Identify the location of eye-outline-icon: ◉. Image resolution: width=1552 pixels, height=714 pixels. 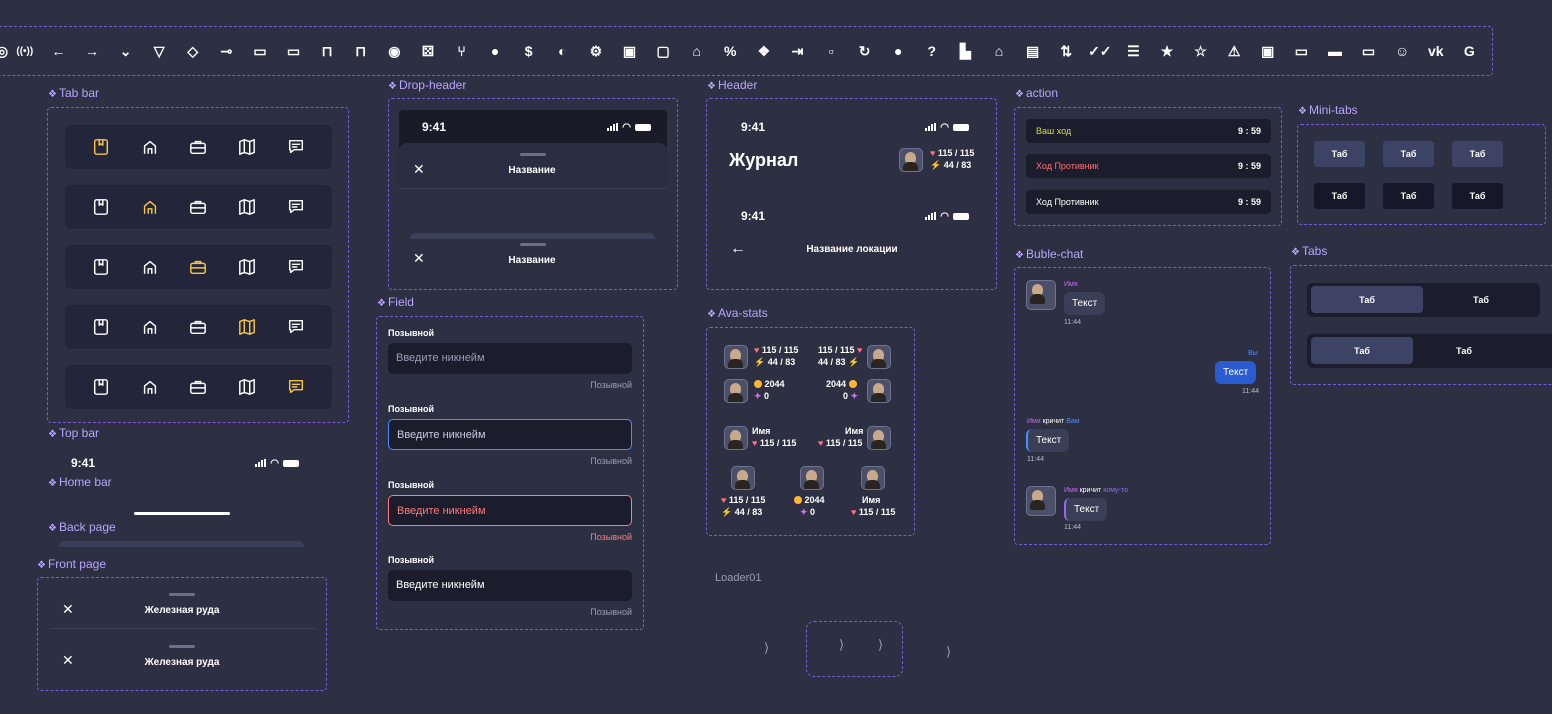
(395, 51).